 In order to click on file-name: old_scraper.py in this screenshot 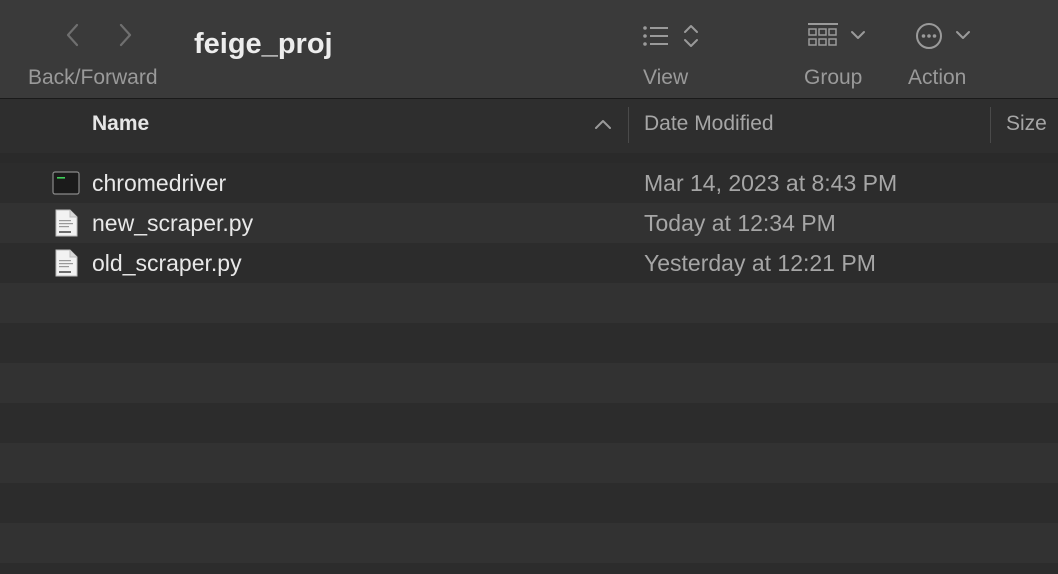, I will do `click(167, 263)`.